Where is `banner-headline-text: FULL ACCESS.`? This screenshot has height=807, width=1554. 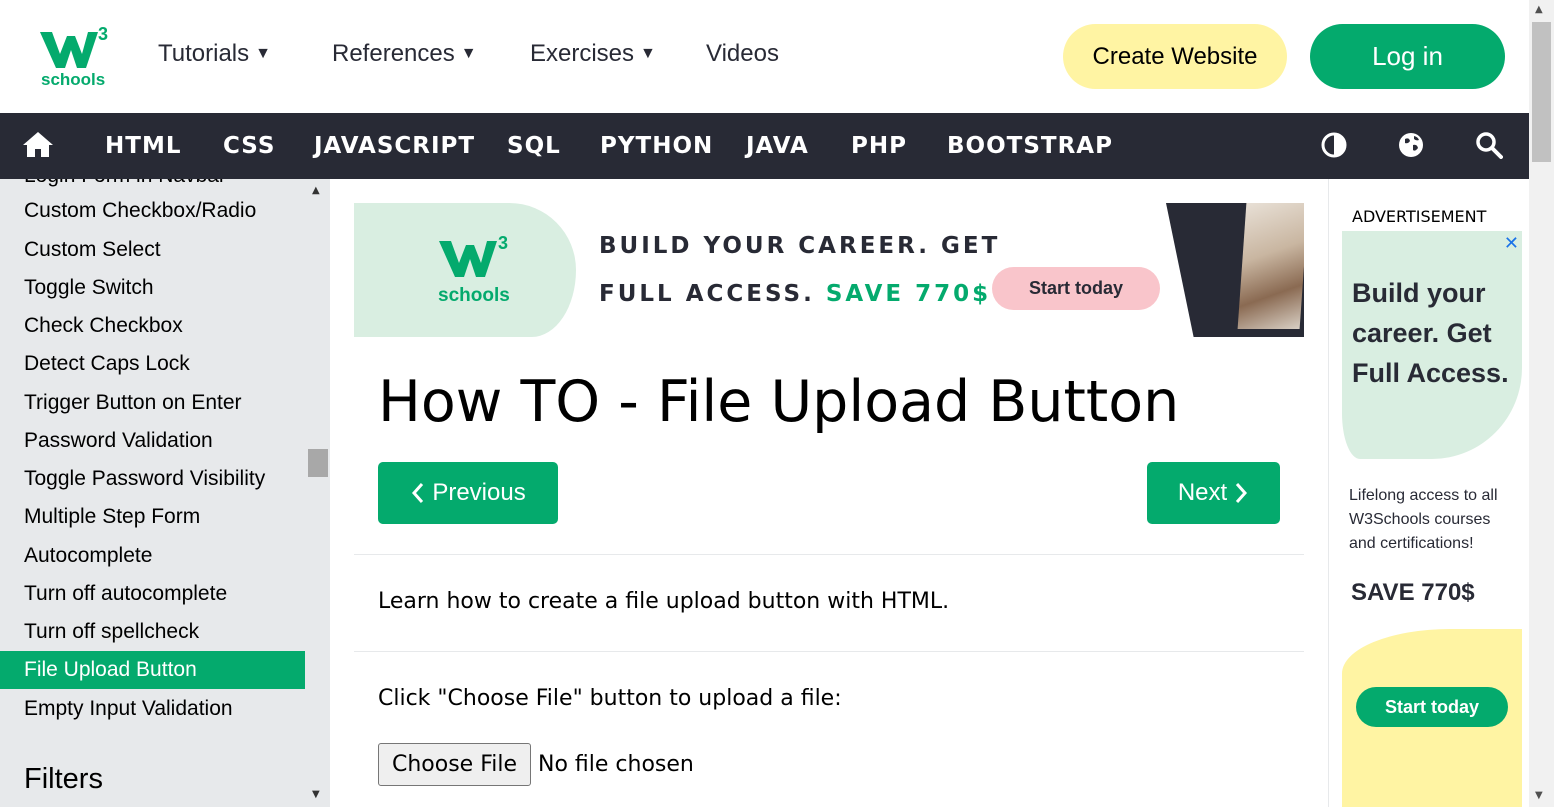 banner-headline-text: FULL ACCESS. is located at coordinates (712, 294).